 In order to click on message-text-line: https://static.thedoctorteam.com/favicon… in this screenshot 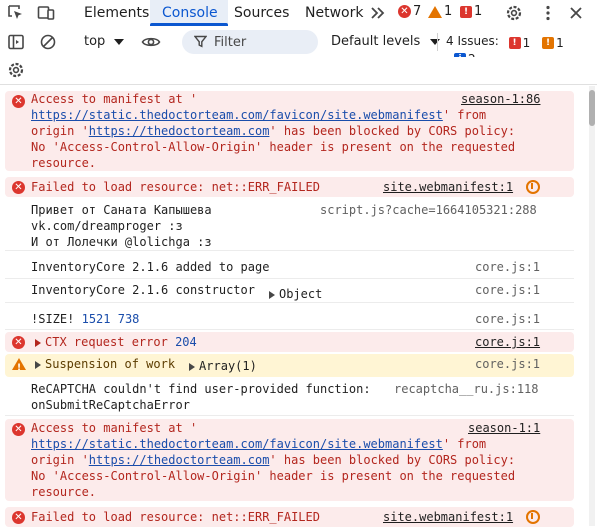, I will do `click(259, 444)`.